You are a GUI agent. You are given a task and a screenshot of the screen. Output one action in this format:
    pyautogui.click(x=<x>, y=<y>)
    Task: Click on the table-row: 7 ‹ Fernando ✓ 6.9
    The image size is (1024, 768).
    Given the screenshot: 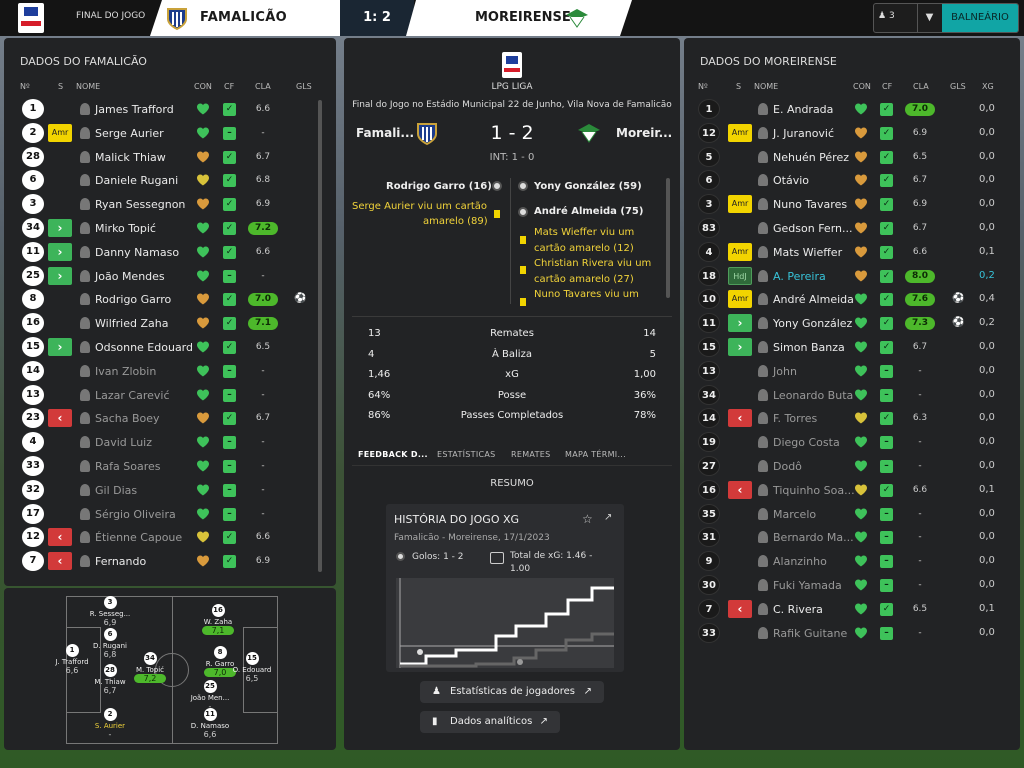 What is the action you would take?
    pyautogui.click(x=169, y=561)
    